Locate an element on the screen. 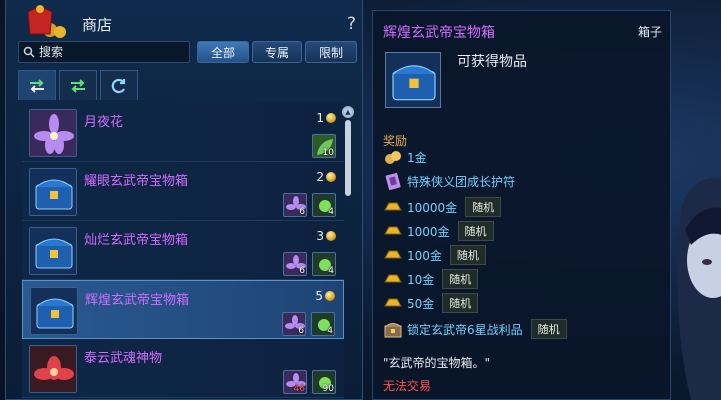 Image resolution: width=721 pixels, height=400 pixels. reward-text: 100金 is located at coordinates (424, 255).